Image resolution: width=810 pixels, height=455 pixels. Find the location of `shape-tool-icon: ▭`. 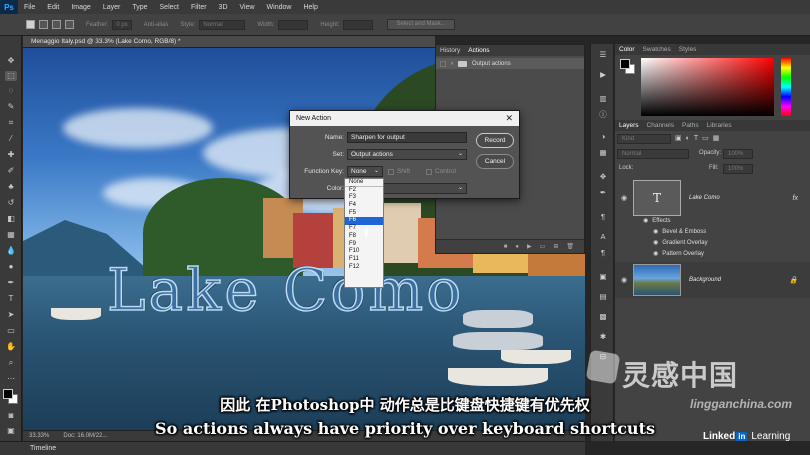

shape-tool-icon: ▭ is located at coordinates (11, 331).